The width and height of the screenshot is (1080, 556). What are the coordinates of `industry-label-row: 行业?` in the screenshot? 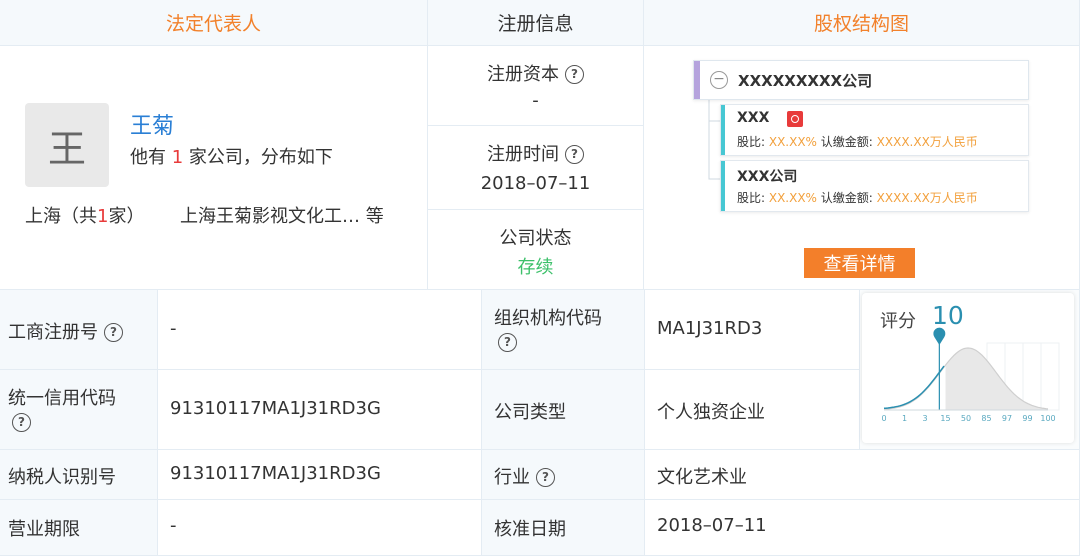 It's located at (524, 476).